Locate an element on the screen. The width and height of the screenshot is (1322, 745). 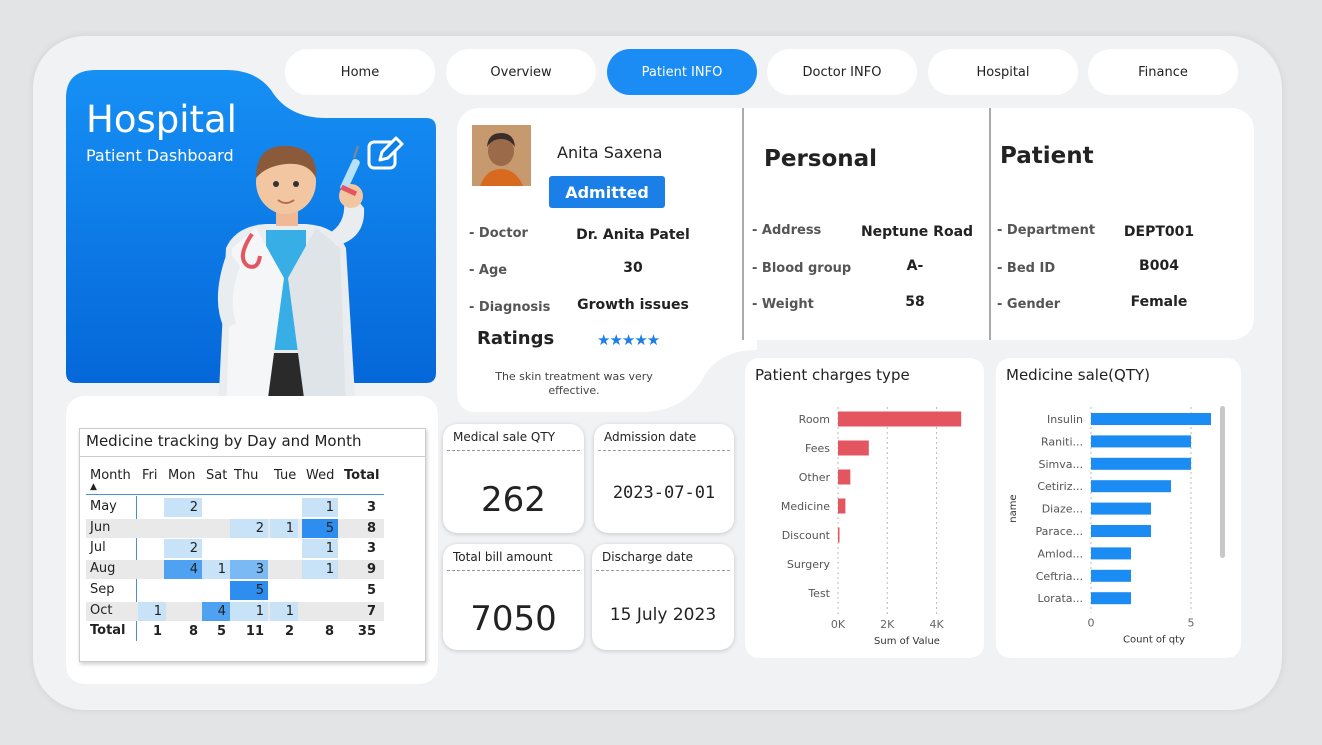
patient-name: Anita Saxena is located at coordinates (610, 152).